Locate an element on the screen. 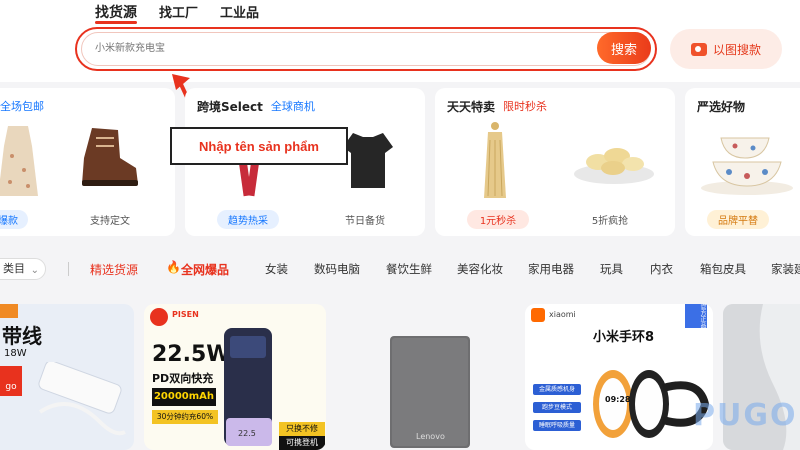 The height and width of the screenshot is (450, 800). card-free-shipping: 全场包邮 爆款 支持定文 is located at coordinates (87, 162).